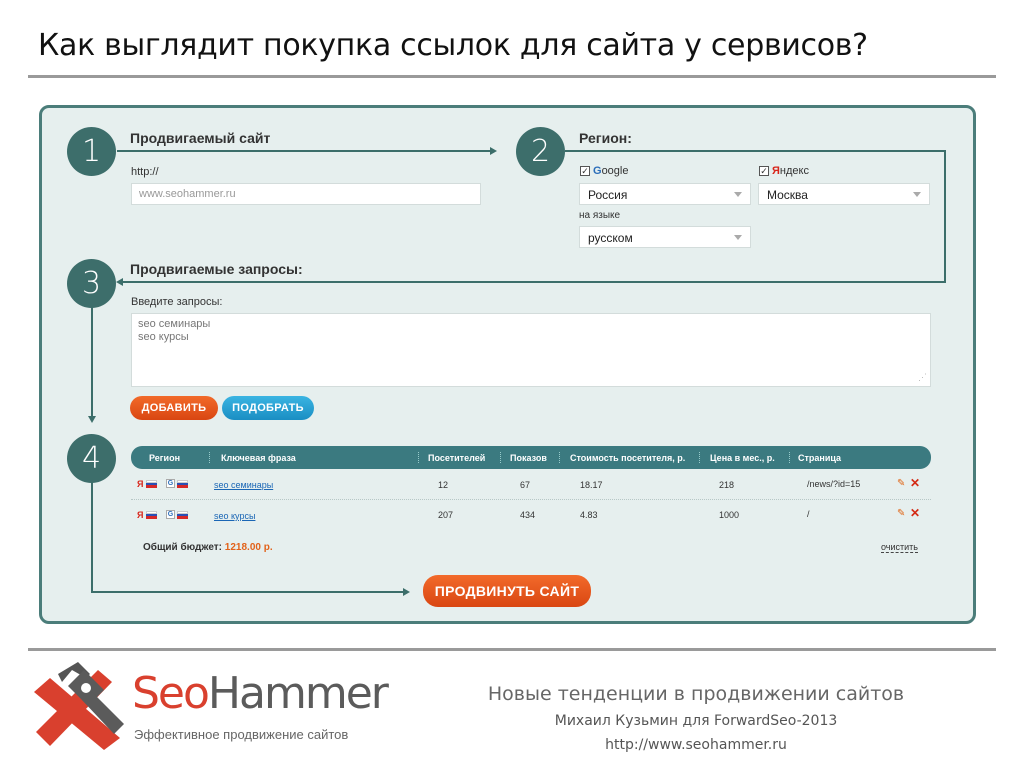  I want to click on arrow-left-icon, so click(119, 282).